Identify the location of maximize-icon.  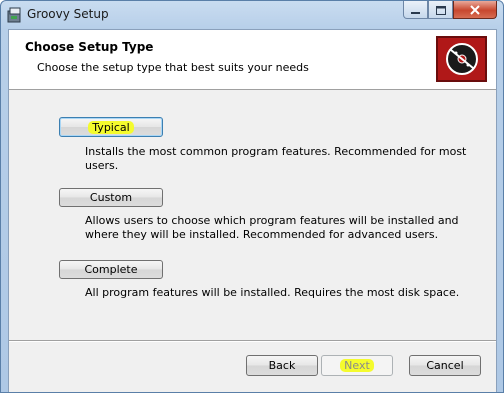
(440, 10).